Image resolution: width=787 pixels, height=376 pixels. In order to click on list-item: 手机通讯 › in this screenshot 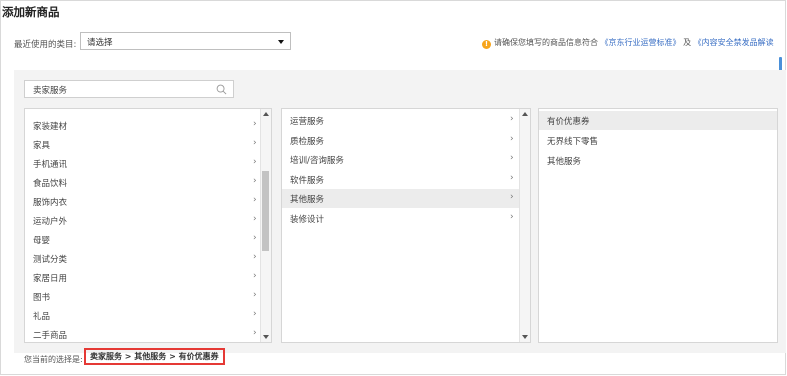, I will do `click(143, 163)`.